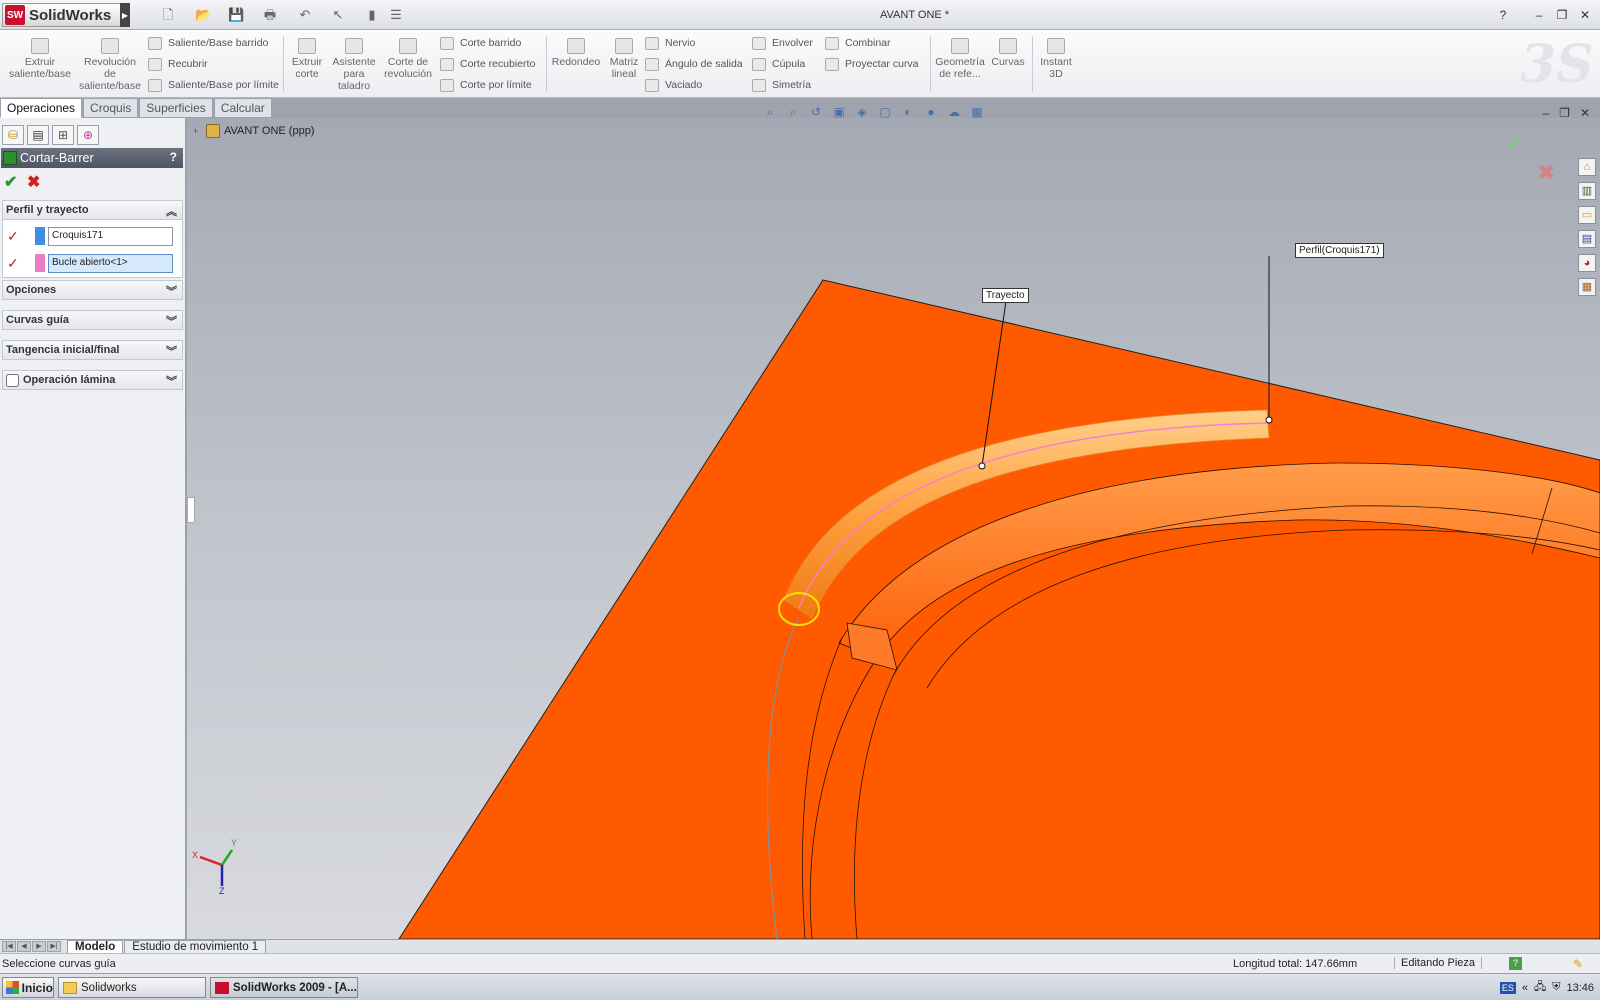 This screenshot has width=1600, height=1000. Describe the element at coordinates (1564, 113) in the screenshot. I see `viewport-restore-button: ❐` at that location.